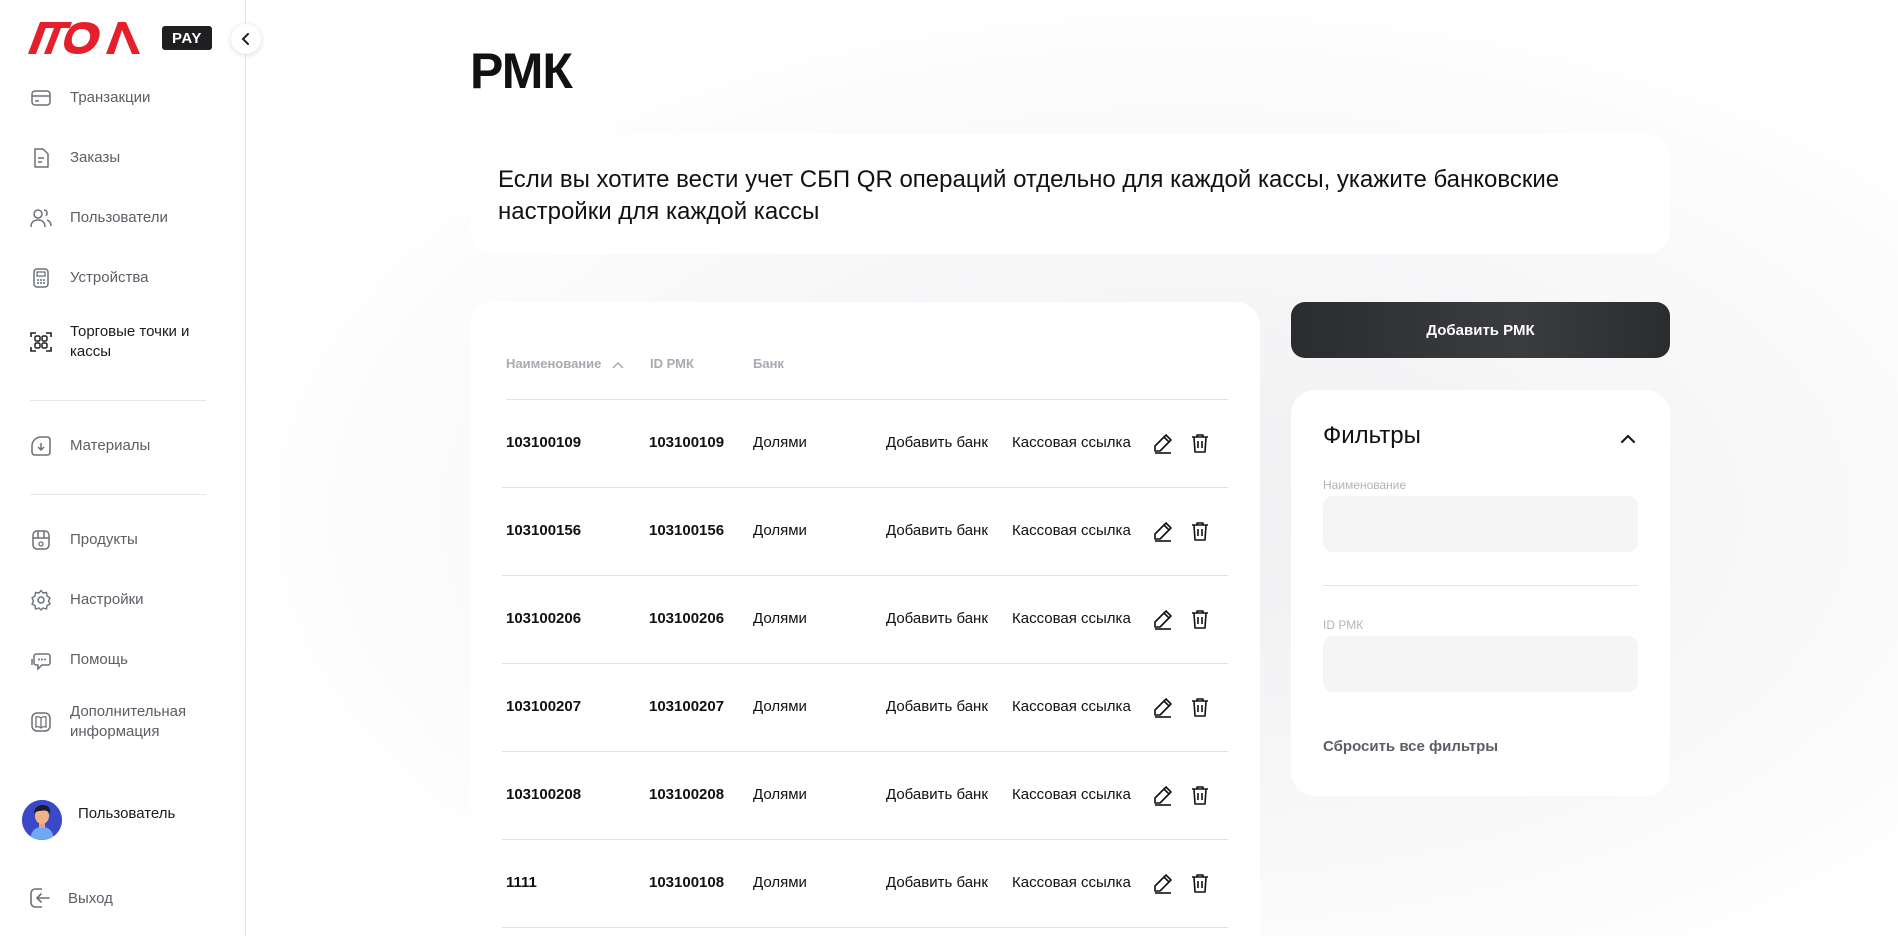 The width and height of the screenshot is (1898, 936). I want to click on chevron-left-icon, so click(245, 39).